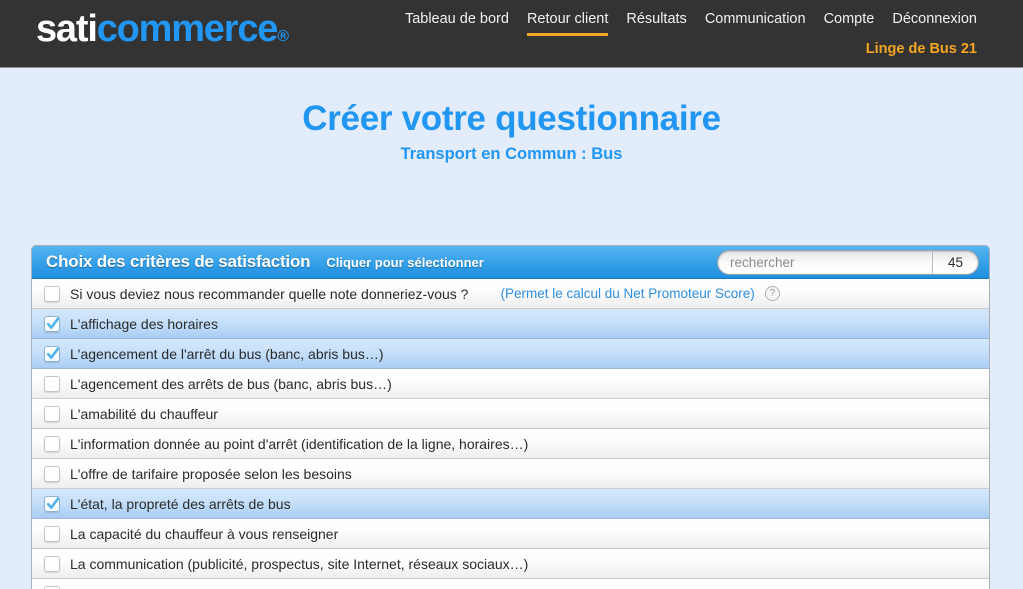  I want to click on registered-trademark-icon: ®, so click(283, 36).